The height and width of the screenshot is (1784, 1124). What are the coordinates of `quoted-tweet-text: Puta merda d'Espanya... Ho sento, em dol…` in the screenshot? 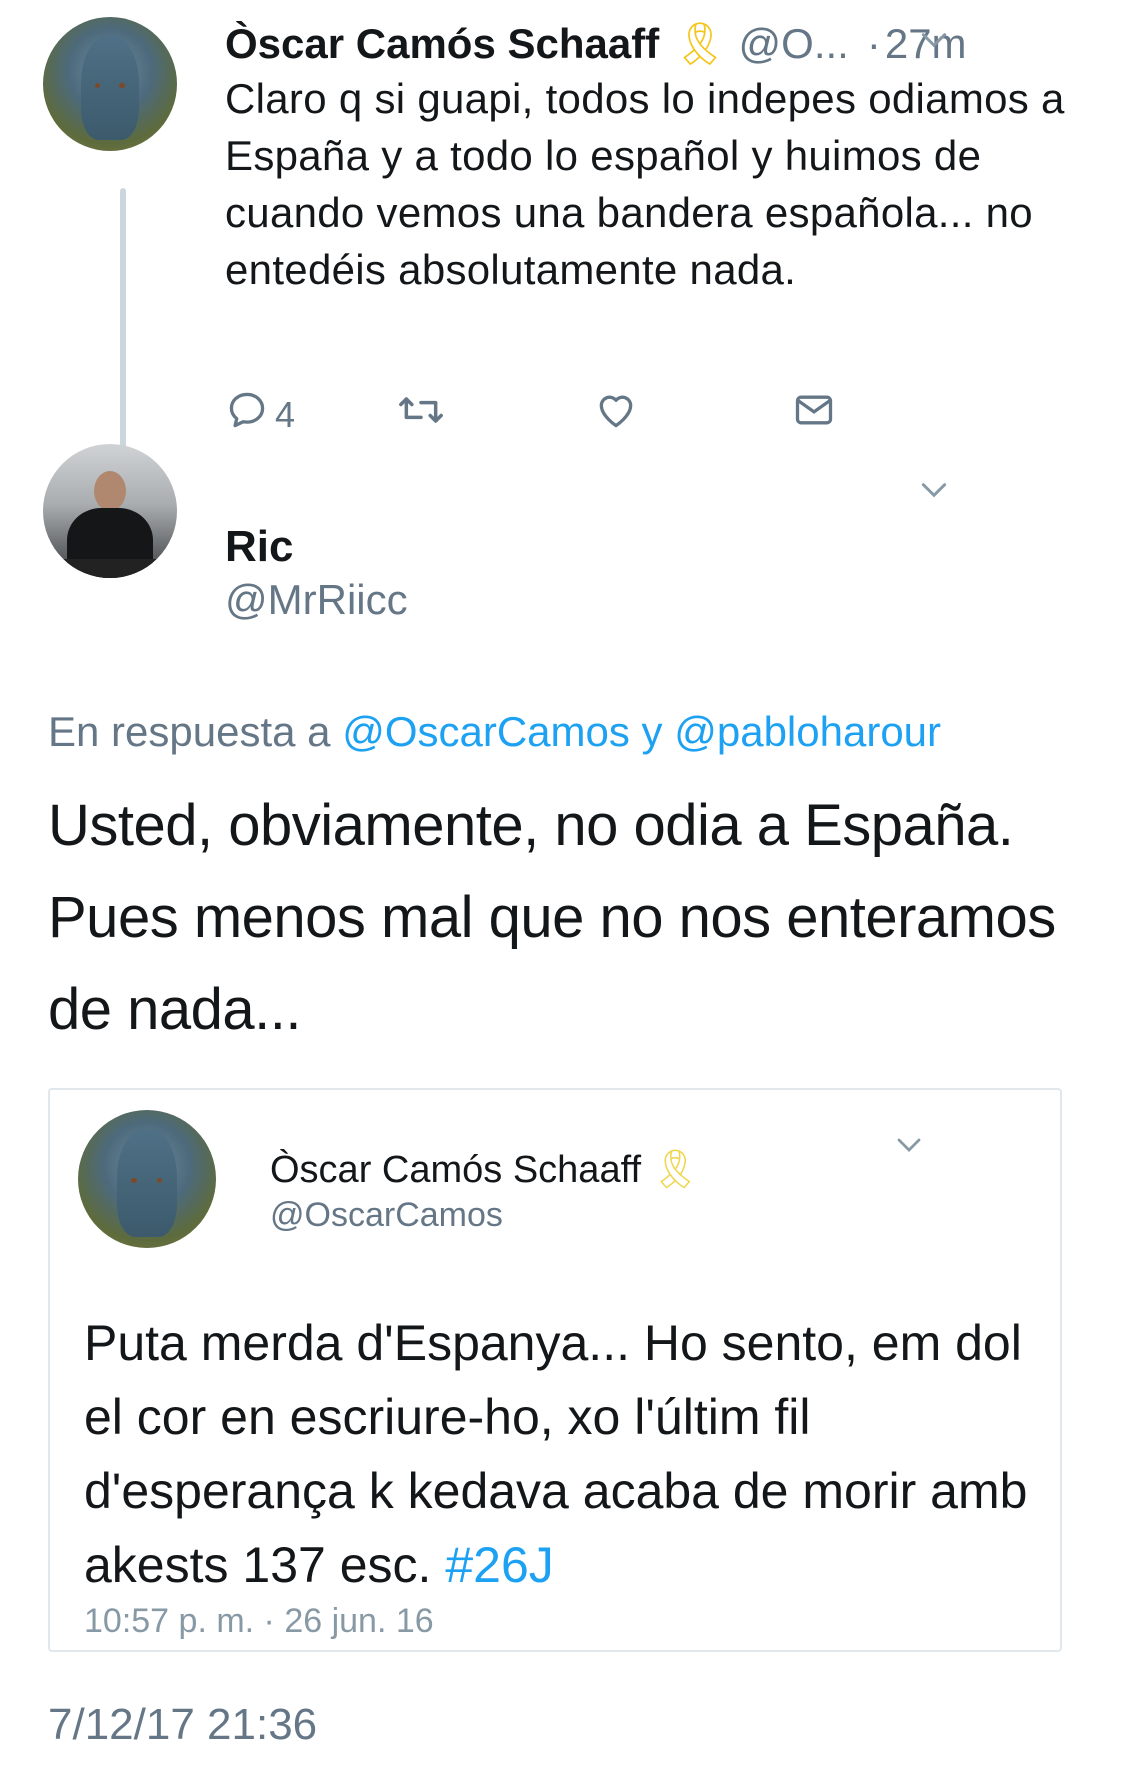 It's located at (564, 1454).